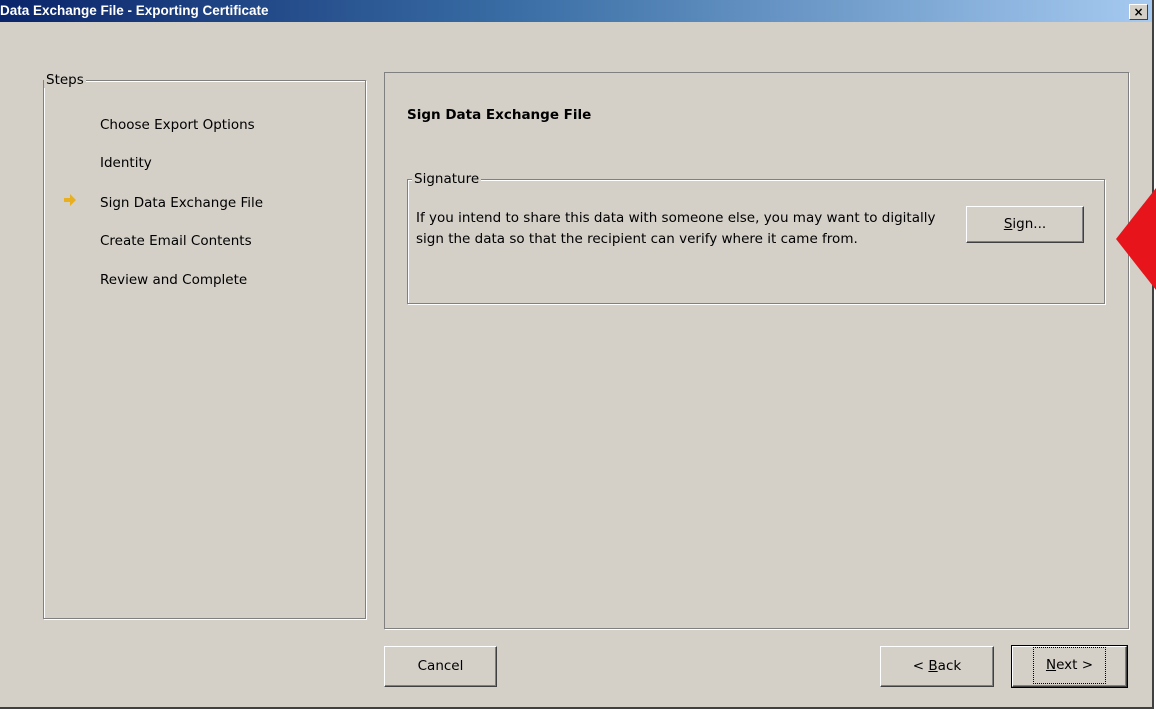 The width and height of the screenshot is (1156, 709). I want to click on signature-legend: Signature, so click(447, 179).